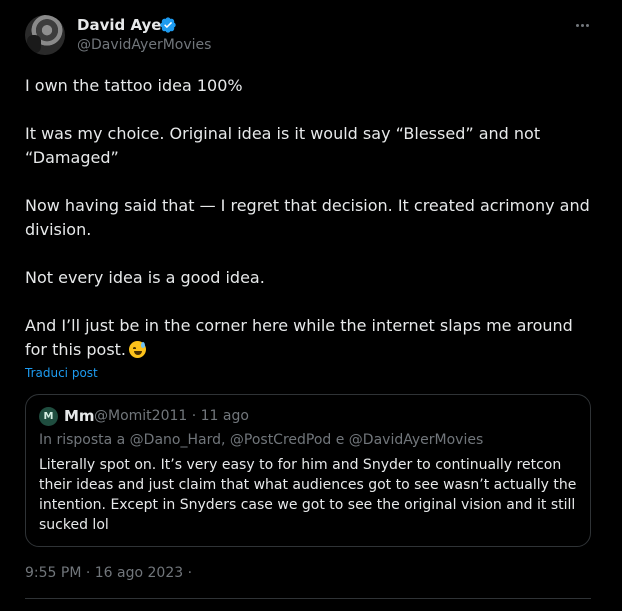 The width and height of the screenshot is (622, 611). I want to click on avatar-shade, so click(34, 44).